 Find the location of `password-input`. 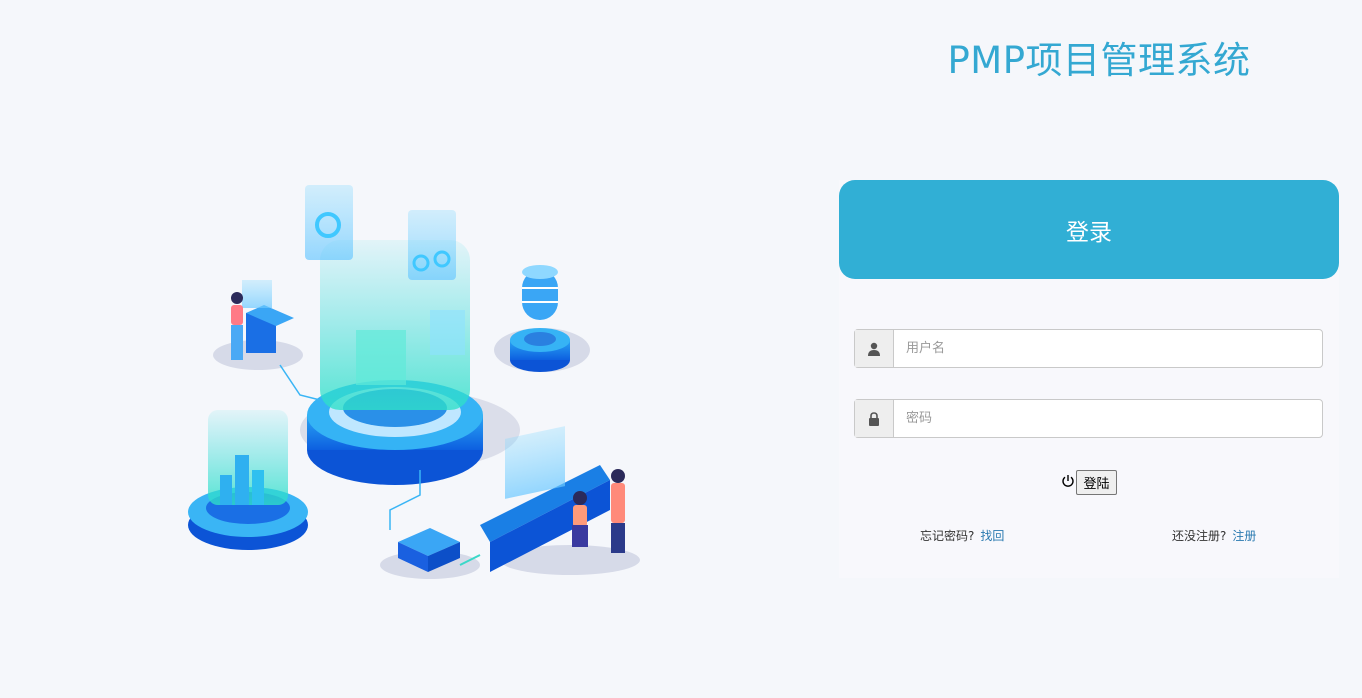

password-input is located at coordinates (1108, 418).